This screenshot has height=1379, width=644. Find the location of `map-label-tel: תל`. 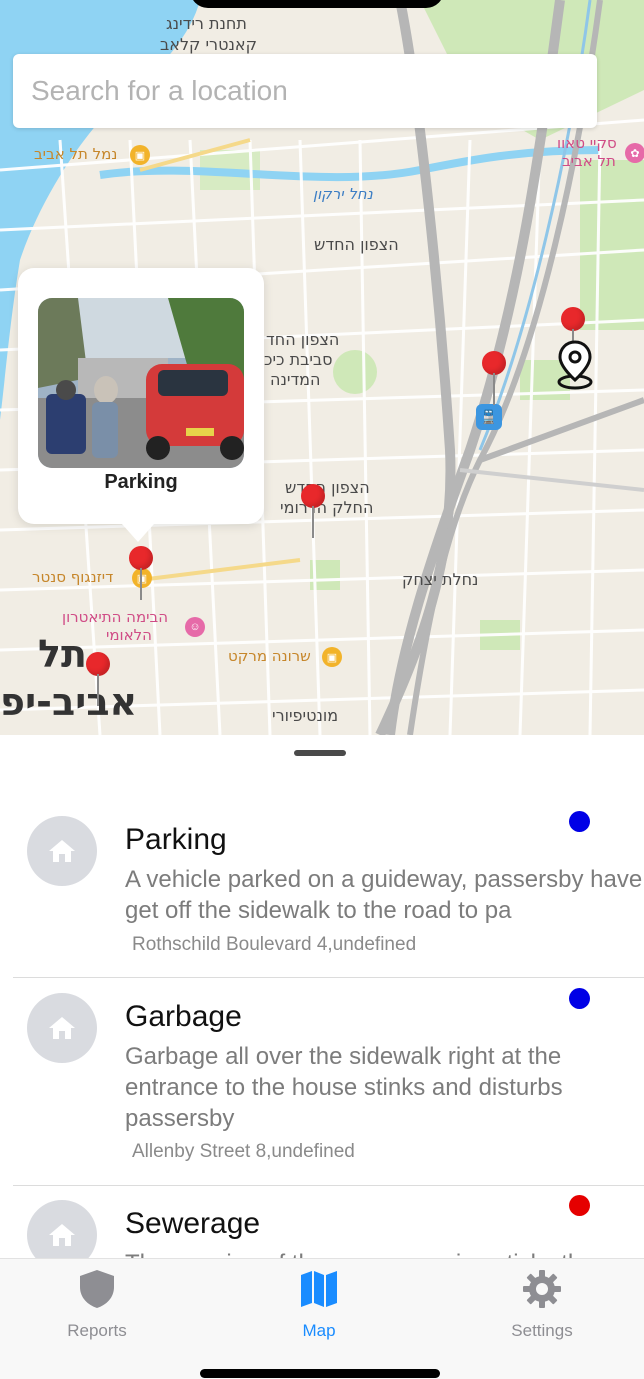

map-label-tel: תל is located at coordinates (62, 654).